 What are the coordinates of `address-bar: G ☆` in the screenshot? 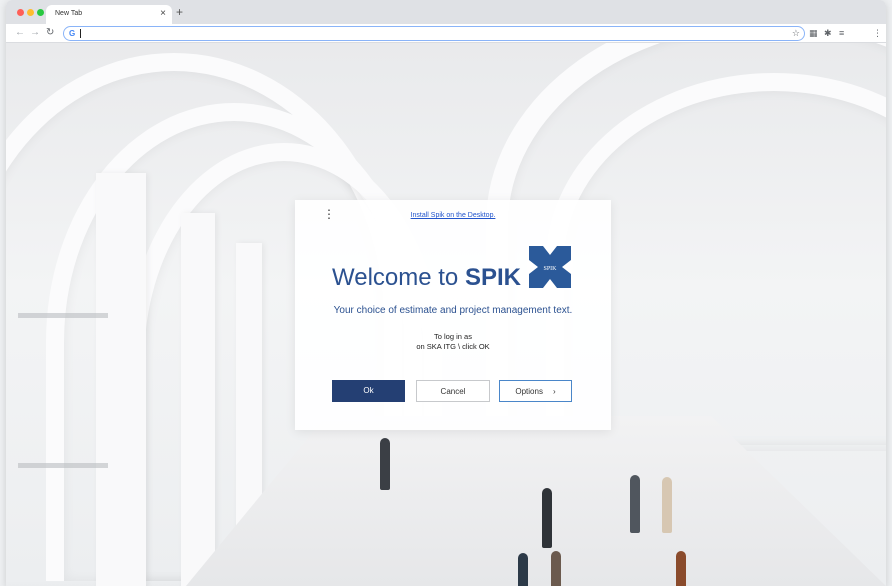 It's located at (434, 33).